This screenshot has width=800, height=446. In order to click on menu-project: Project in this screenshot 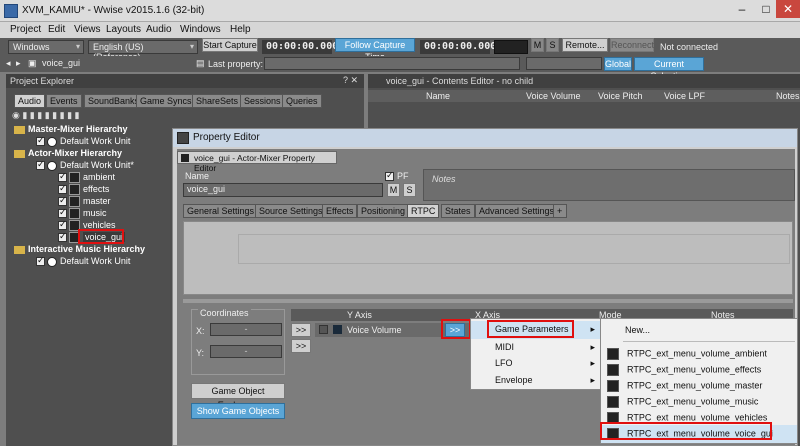, I will do `click(25, 29)`.